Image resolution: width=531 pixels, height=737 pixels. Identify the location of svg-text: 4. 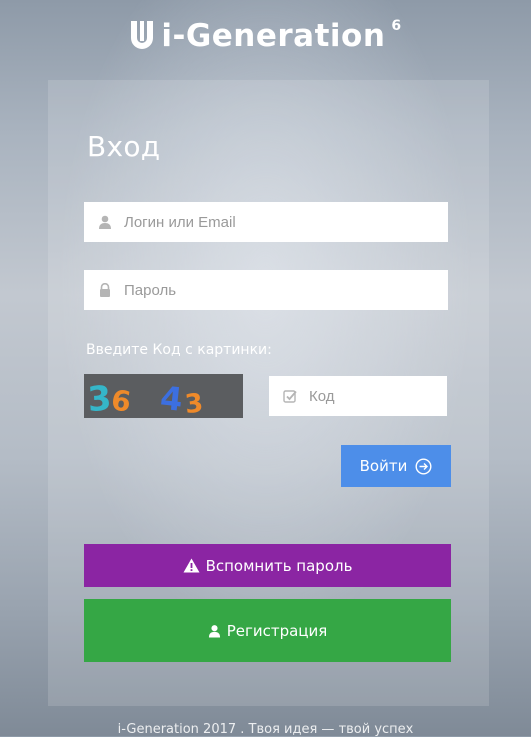
(171, 398).